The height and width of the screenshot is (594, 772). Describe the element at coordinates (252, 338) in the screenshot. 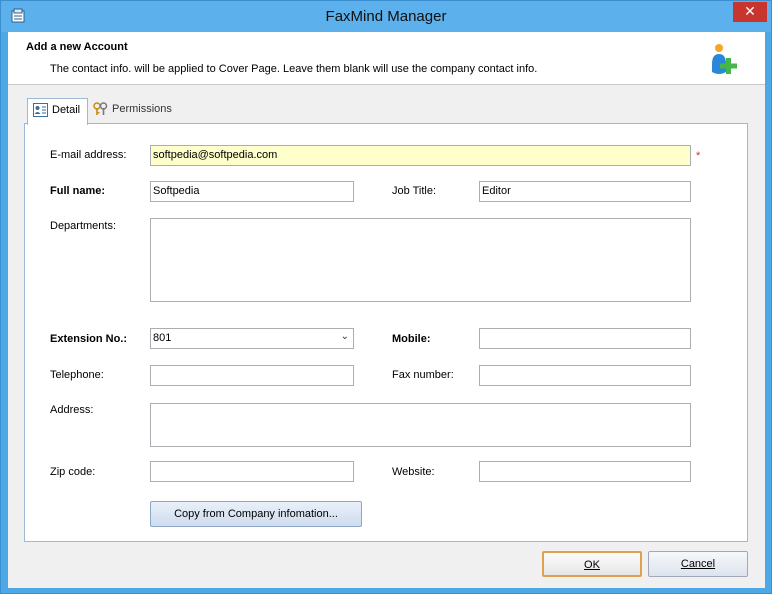

I see `extension-select: 801 ⌄` at that location.